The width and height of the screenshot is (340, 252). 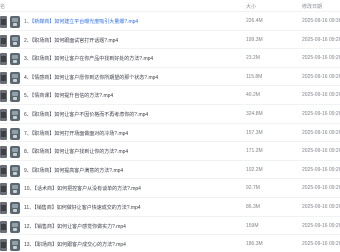 I want to click on file-name-link: 6、【职场商】如何让客户不因价格而不再考虑你的?.mp4, so click(x=86, y=114).